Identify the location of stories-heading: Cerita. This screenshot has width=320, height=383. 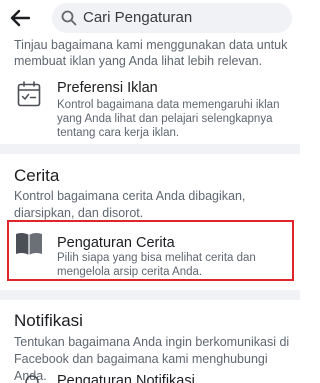
(37, 175).